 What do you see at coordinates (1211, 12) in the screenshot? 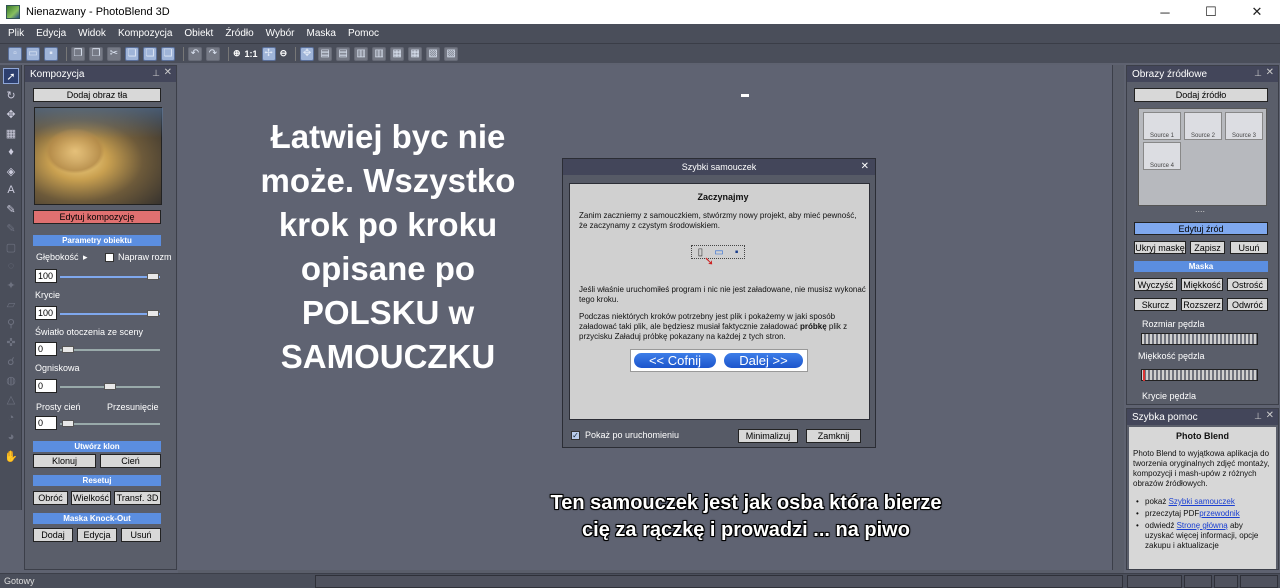
I see `maximize-button: ☐` at bounding box center [1211, 12].